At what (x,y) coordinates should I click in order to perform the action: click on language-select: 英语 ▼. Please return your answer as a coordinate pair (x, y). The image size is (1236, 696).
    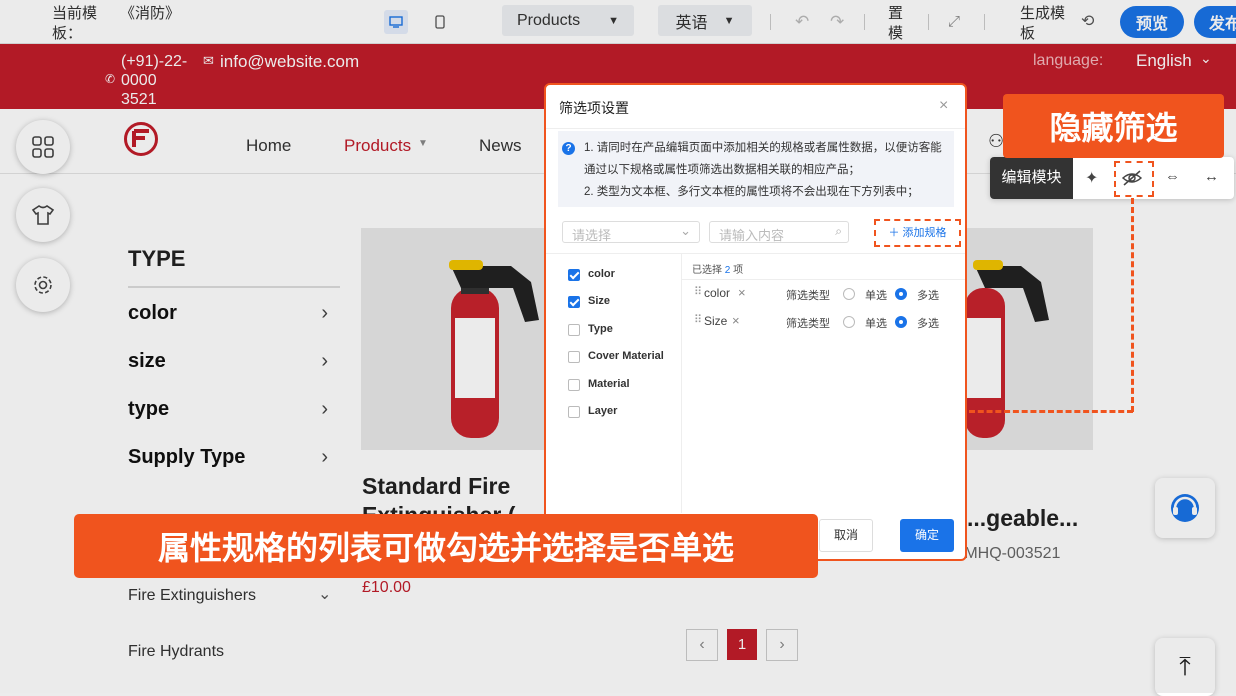
    Looking at the image, I should click on (705, 20).